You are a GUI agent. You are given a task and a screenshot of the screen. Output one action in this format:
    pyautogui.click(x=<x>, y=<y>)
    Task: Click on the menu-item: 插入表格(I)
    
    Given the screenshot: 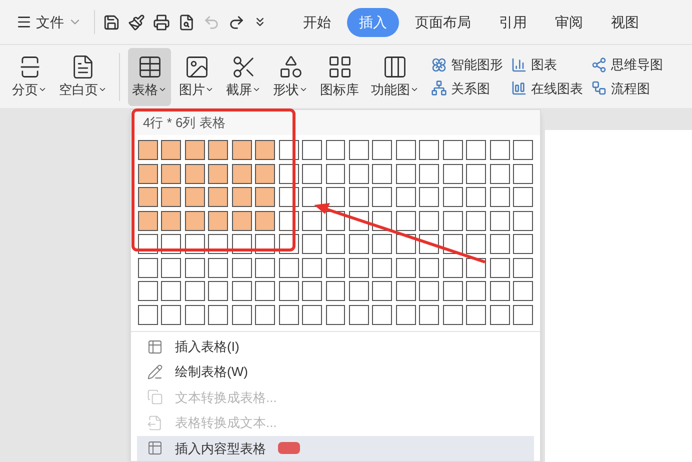 What is the action you would take?
    pyautogui.click(x=335, y=347)
    